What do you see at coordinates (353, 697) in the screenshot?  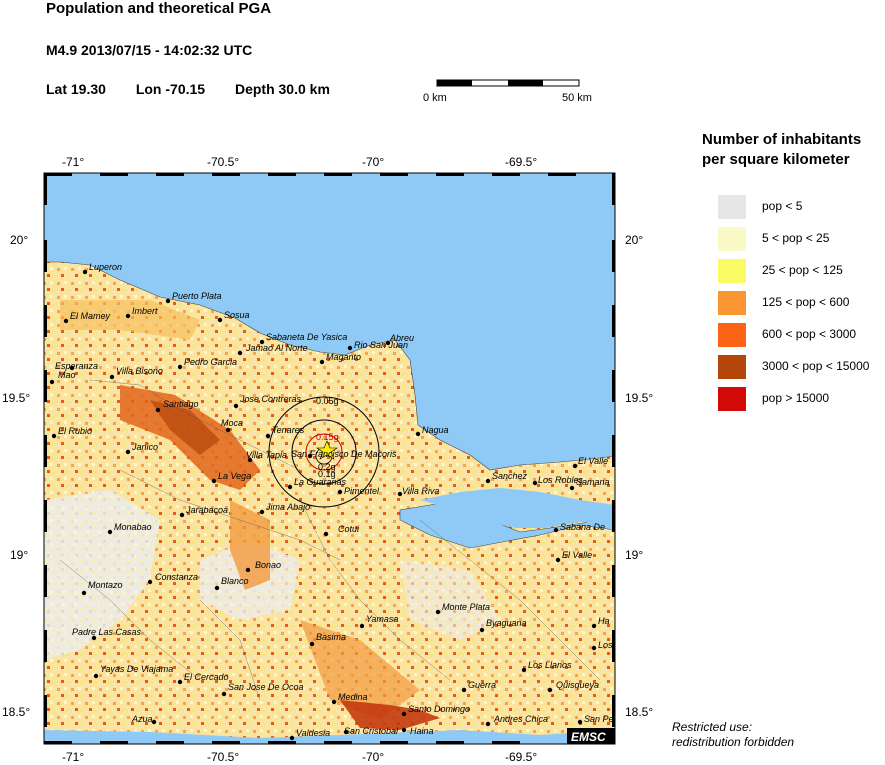 I see `city-label: Medina` at bounding box center [353, 697].